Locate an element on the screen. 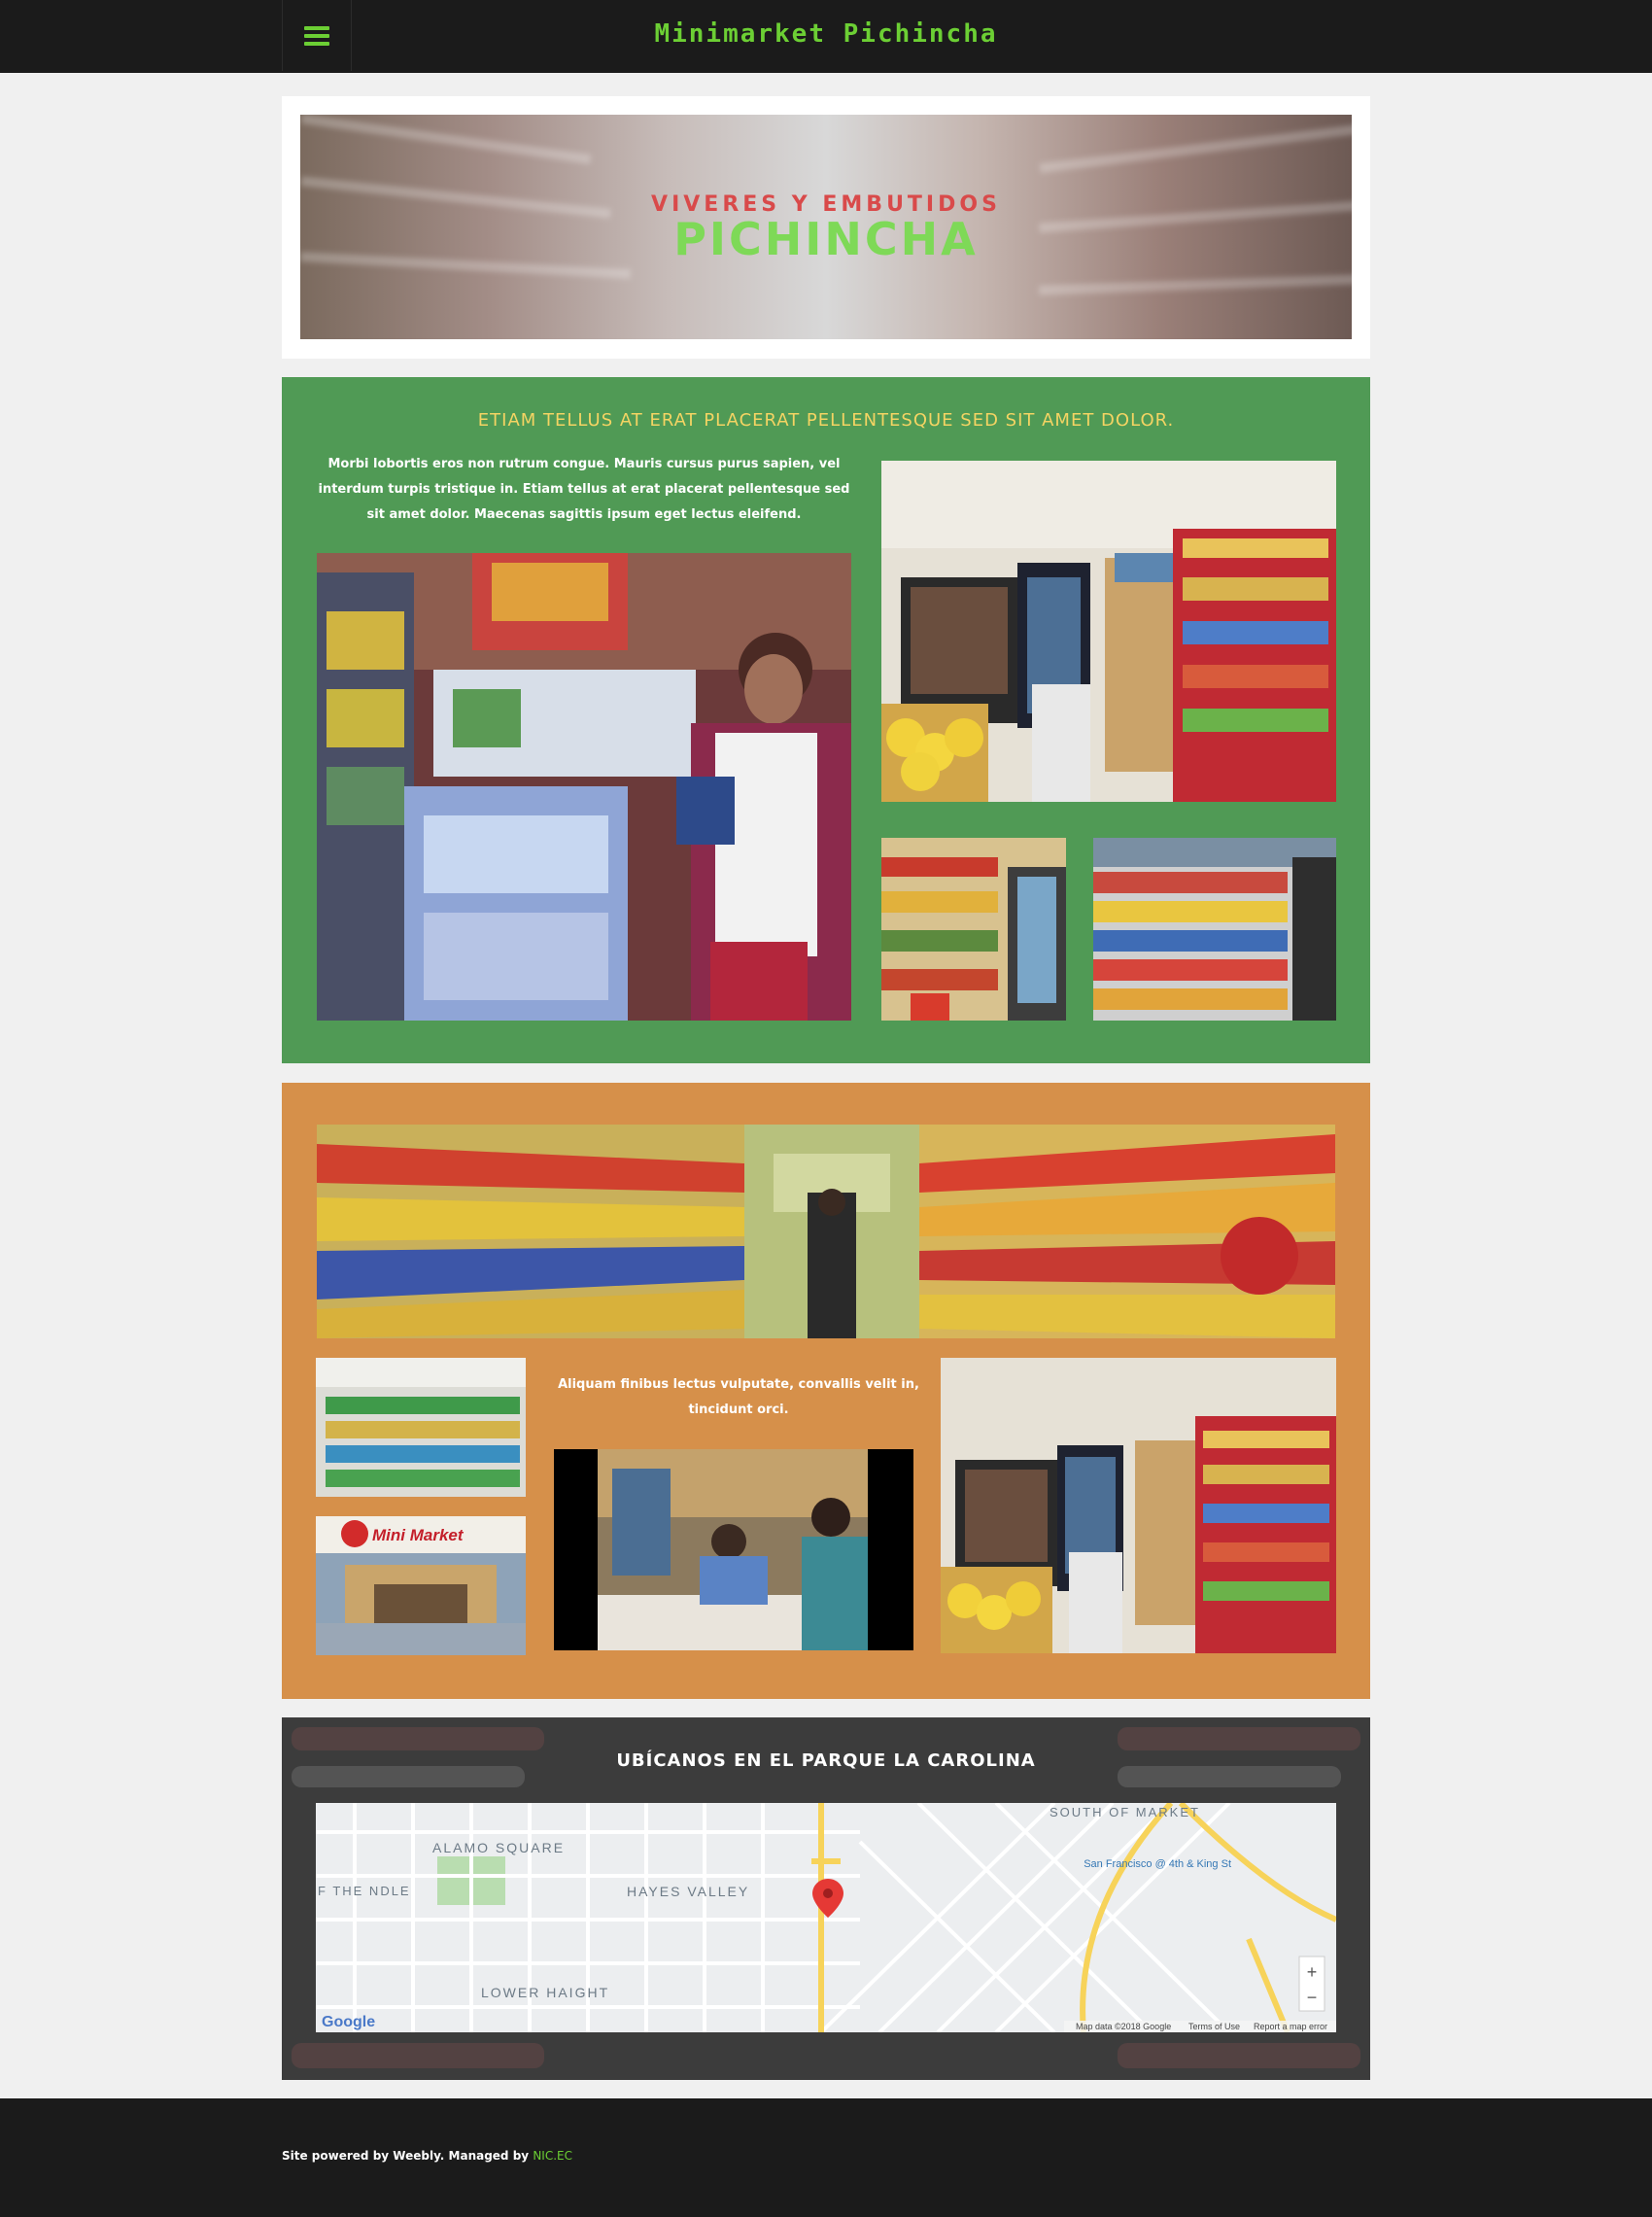 The width and height of the screenshot is (1652, 2217). photo-snack-aisle is located at coordinates (1215, 929).